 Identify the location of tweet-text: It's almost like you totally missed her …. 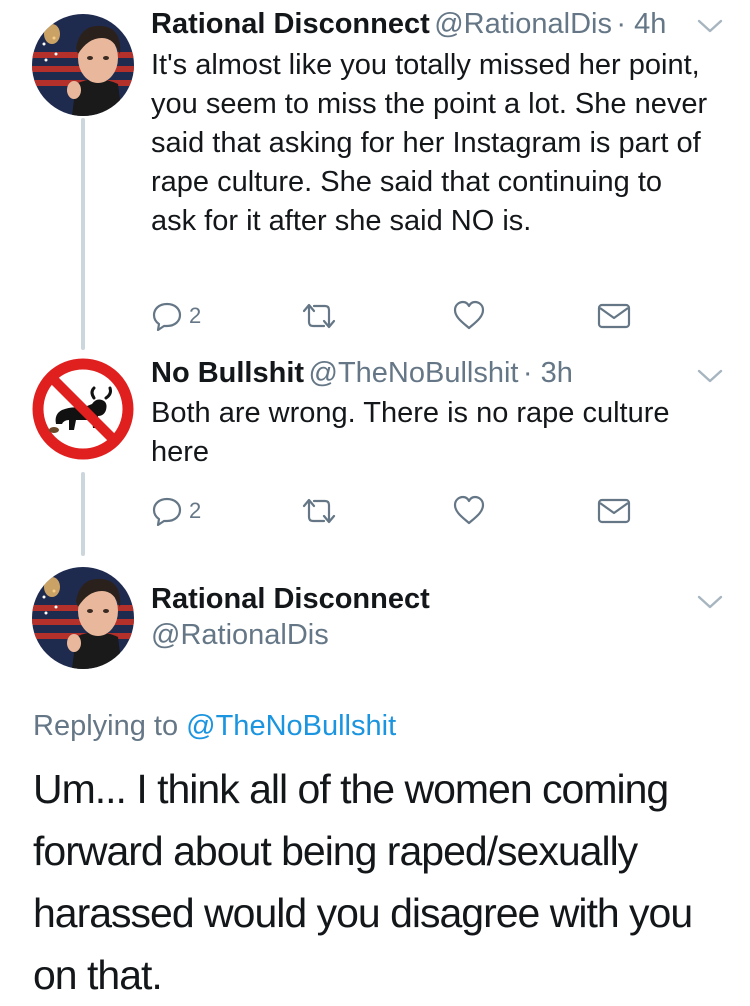
(429, 143).